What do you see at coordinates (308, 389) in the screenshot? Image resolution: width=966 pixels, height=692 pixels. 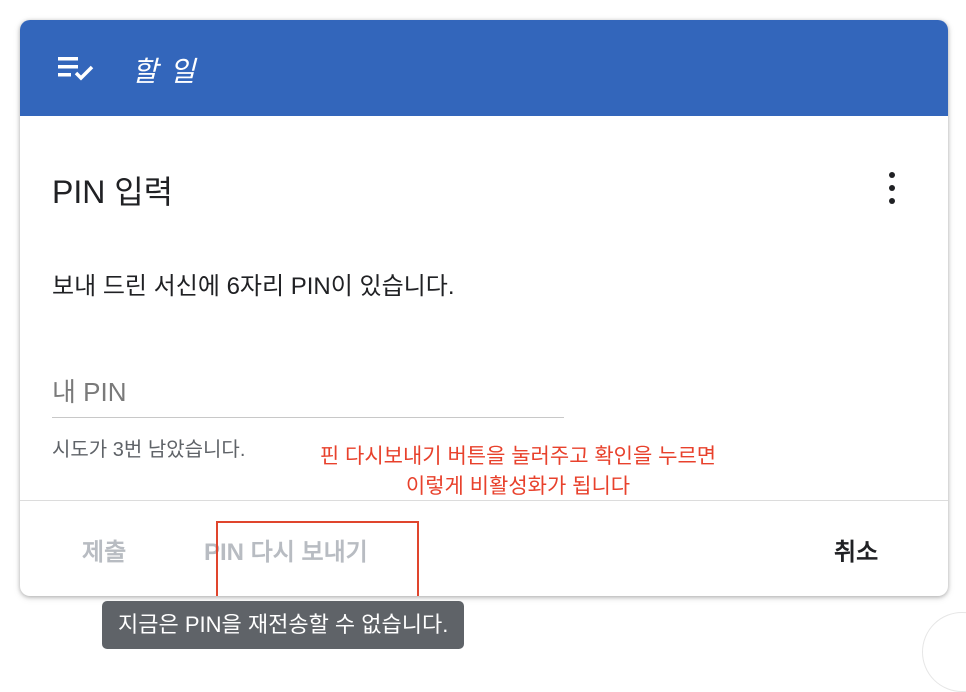 I see `pin-input` at bounding box center [308, 389].